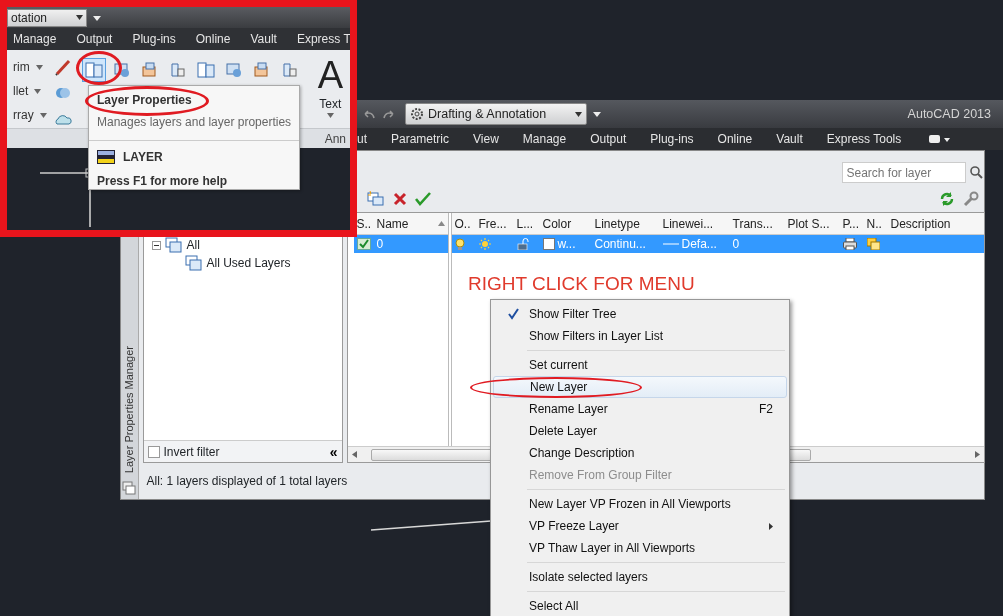 Image resolution: width=1003 pixels, height=616 pixels. Describe the element at coordinates (63, 67) in the screenshot. I see `pencil-icon` at that location.